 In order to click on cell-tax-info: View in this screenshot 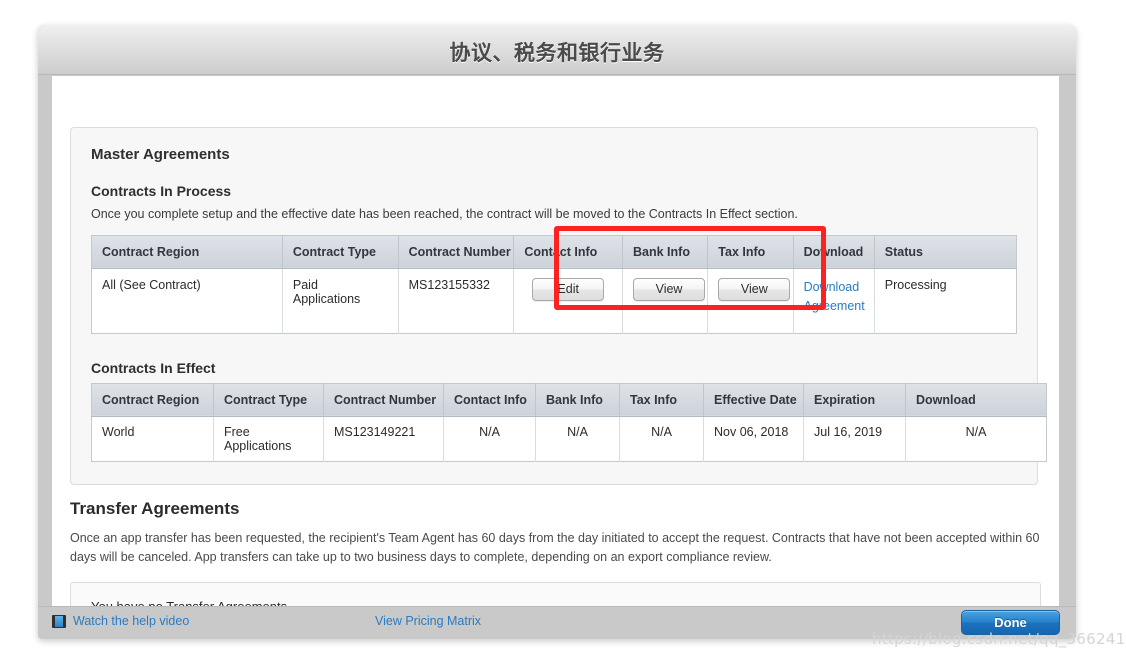, I will do `click(750, 301)`.